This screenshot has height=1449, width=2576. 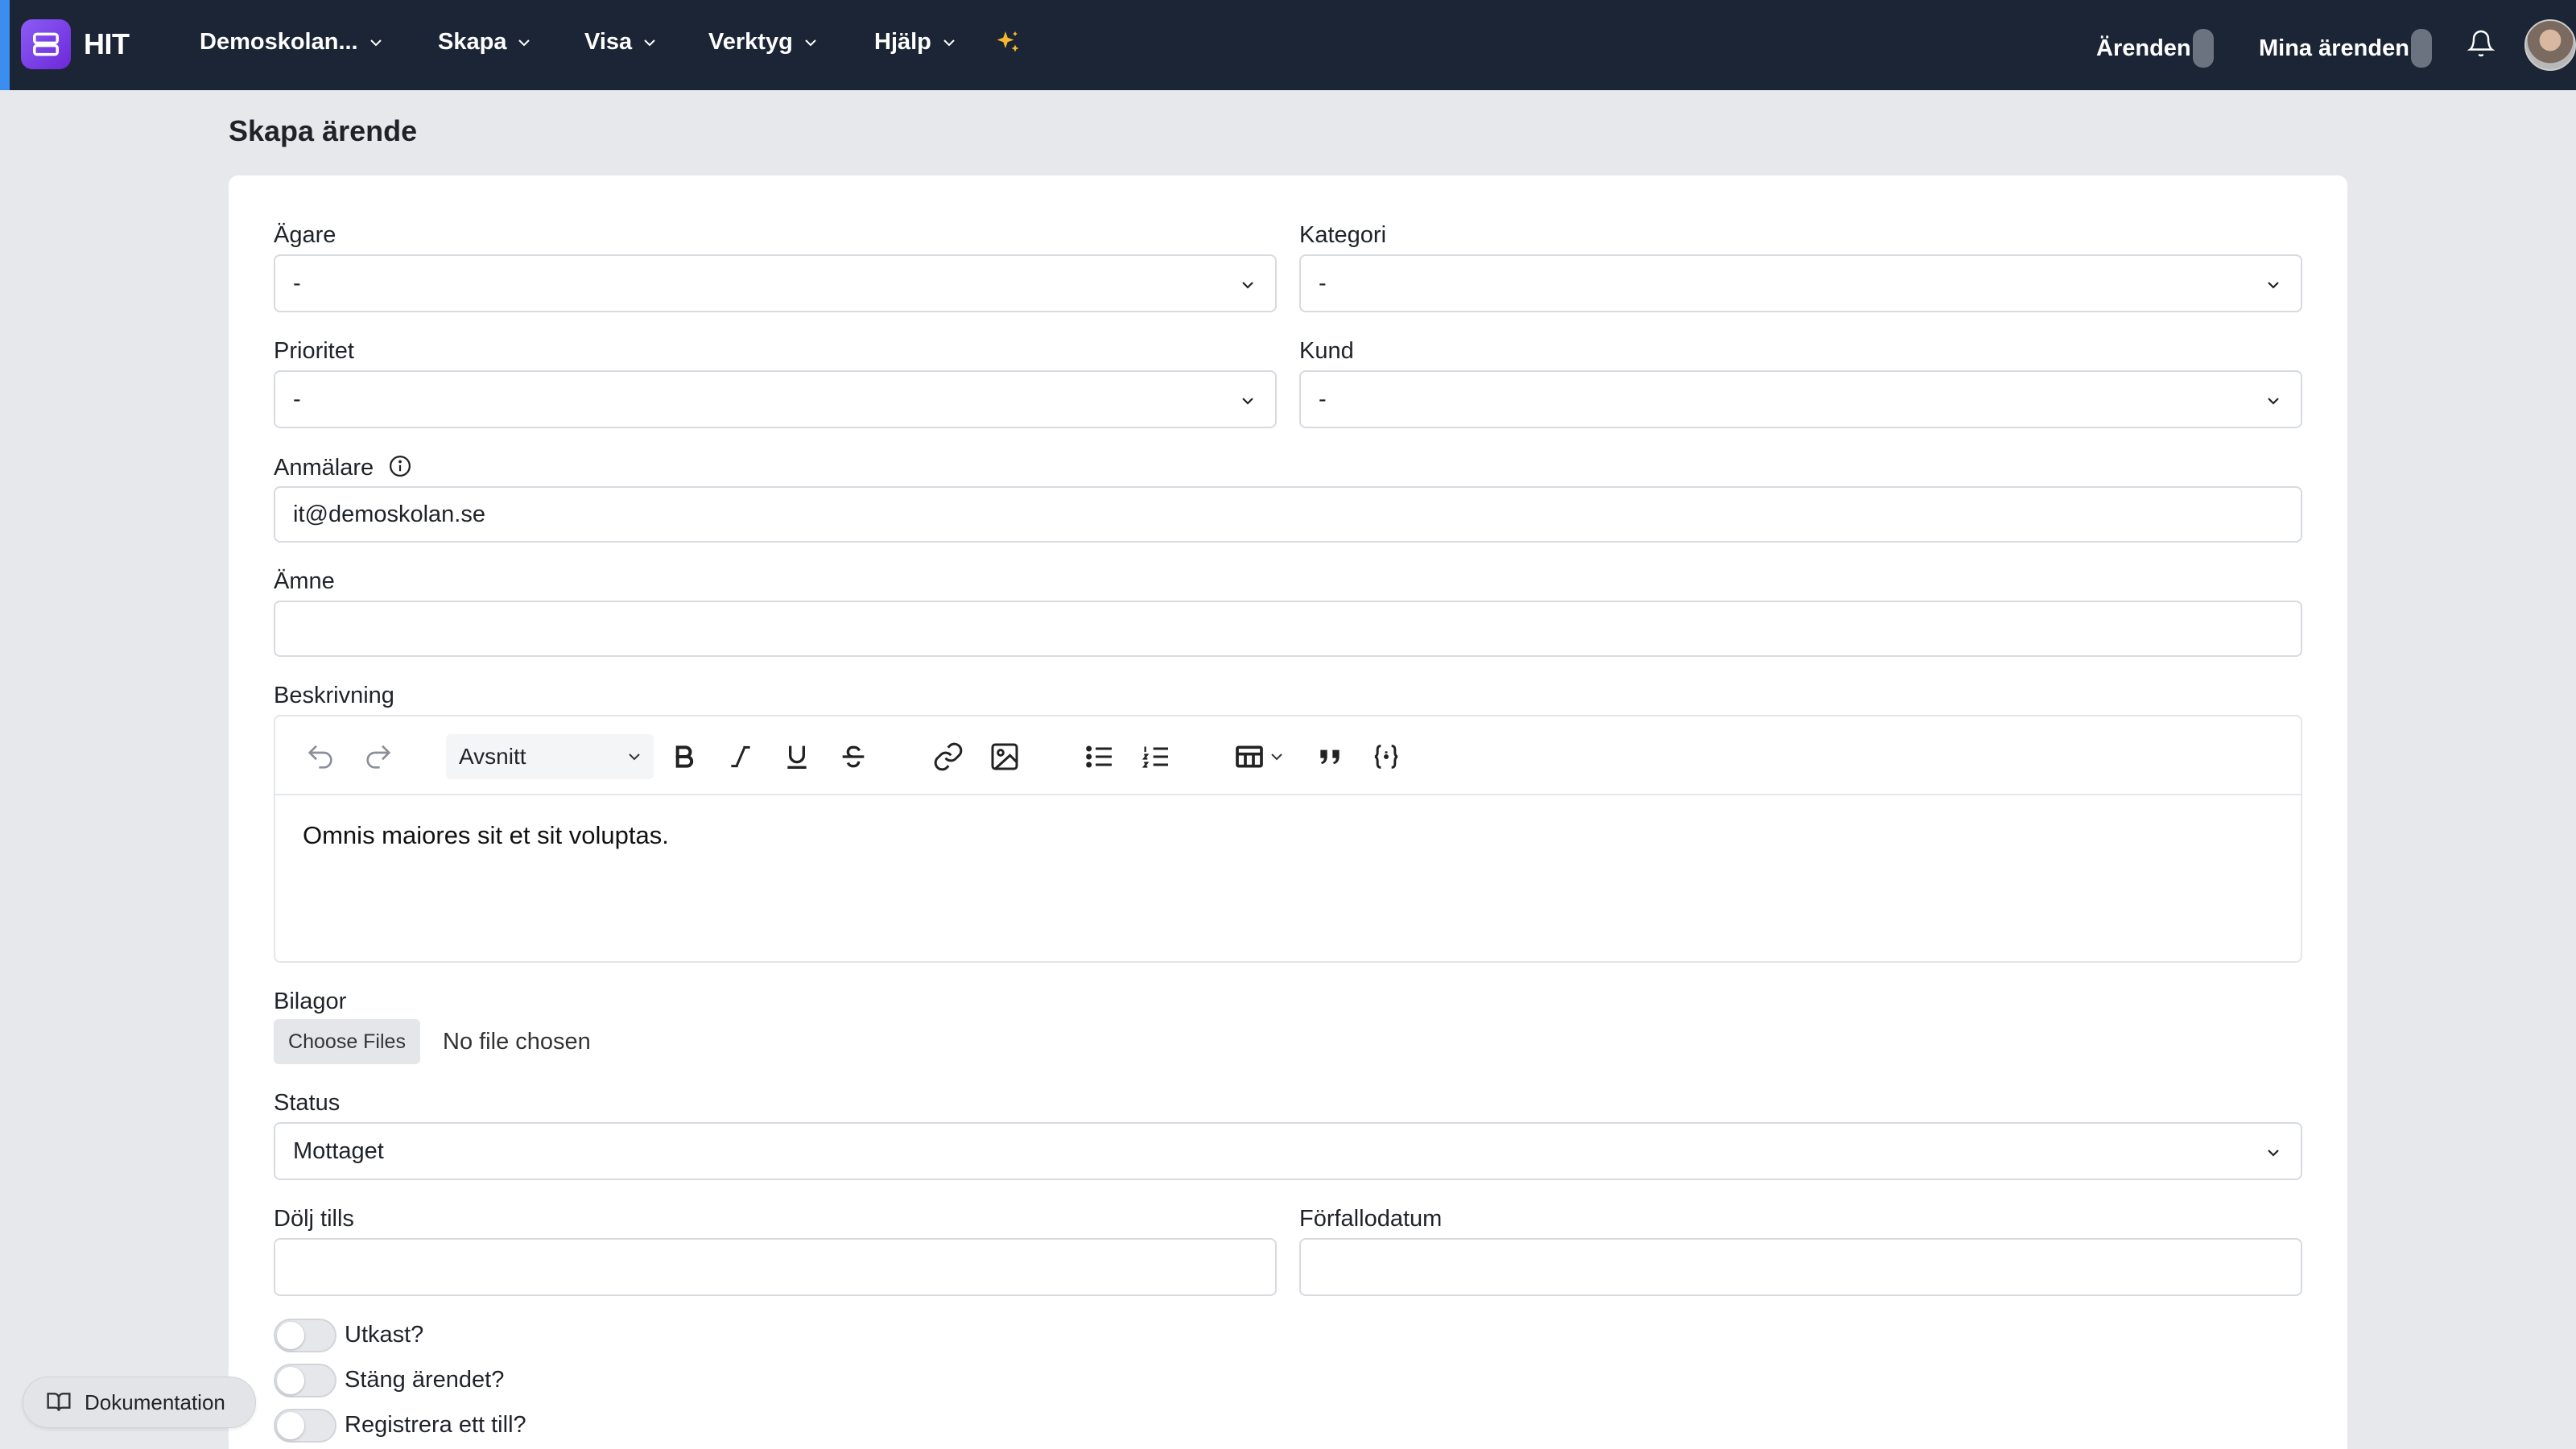 What do you see at coordinates (750, 42) in the screenshot?
I see `nav-tools-label: Verktyg` at bounding box center [750, 42].